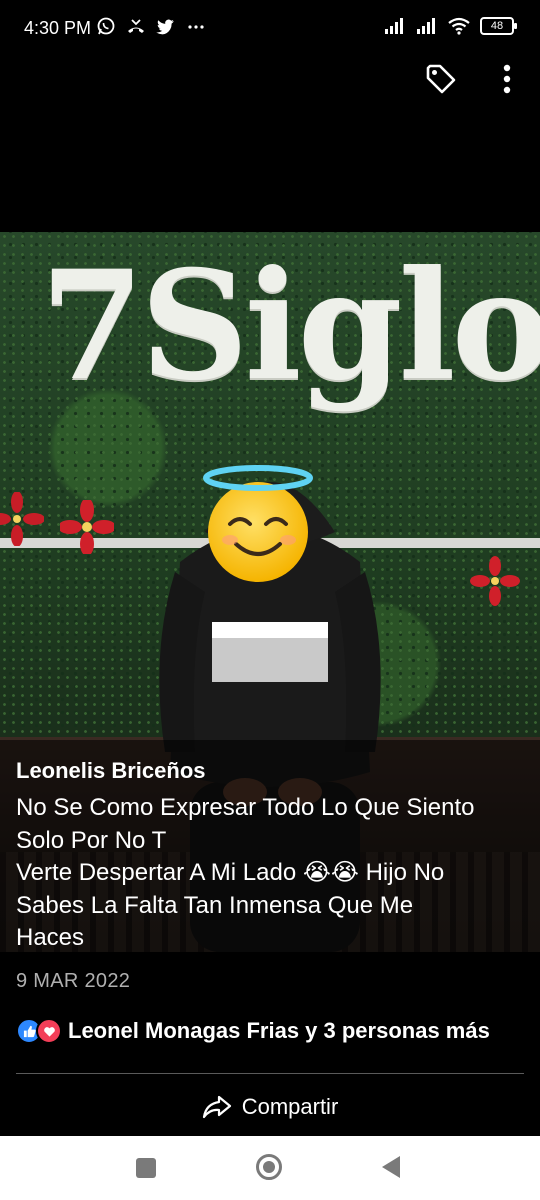  I want to click on system-icons: 48, so click(450, 26).